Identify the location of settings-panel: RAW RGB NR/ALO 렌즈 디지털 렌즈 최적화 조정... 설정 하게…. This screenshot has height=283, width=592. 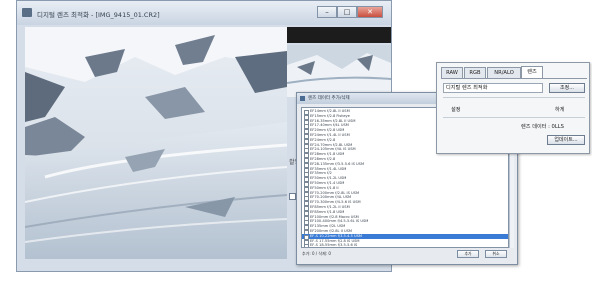
(513, 108).